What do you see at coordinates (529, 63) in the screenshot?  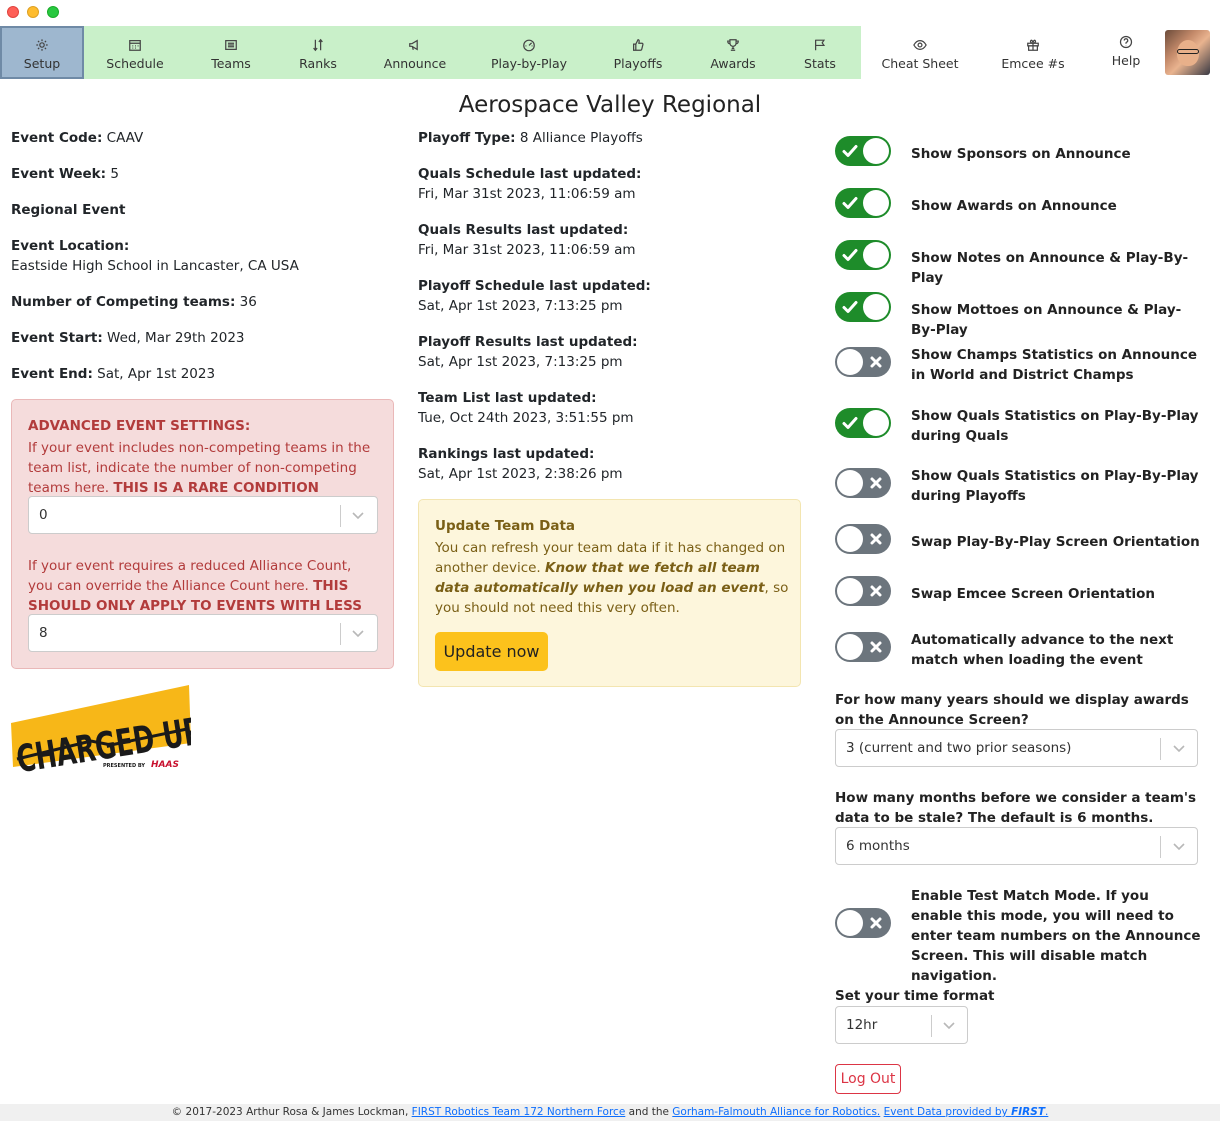 I see `nav-play-by-play-label: Play-by-Play` at bounding box center [529, 63].